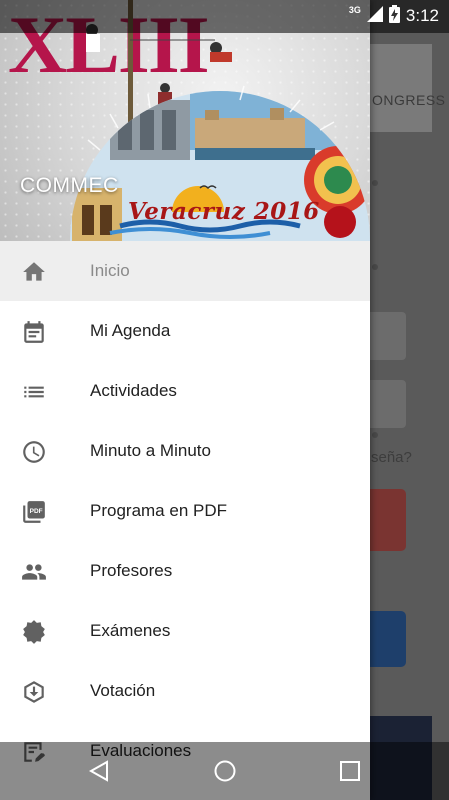  I want to click on menu-item-label: Votación, so click(123, 690).